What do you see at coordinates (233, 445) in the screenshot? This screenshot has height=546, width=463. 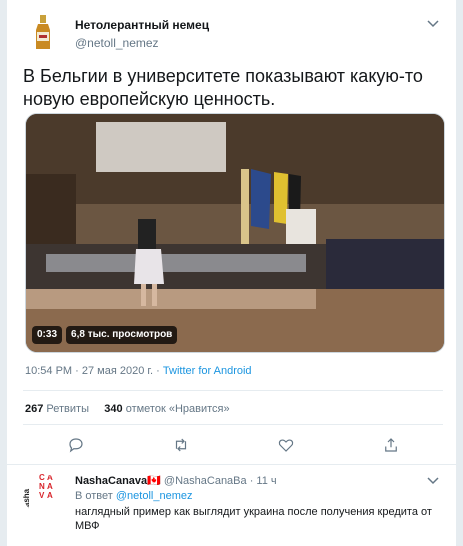 I see `tweet-actions` at bounding box center [233, 445].